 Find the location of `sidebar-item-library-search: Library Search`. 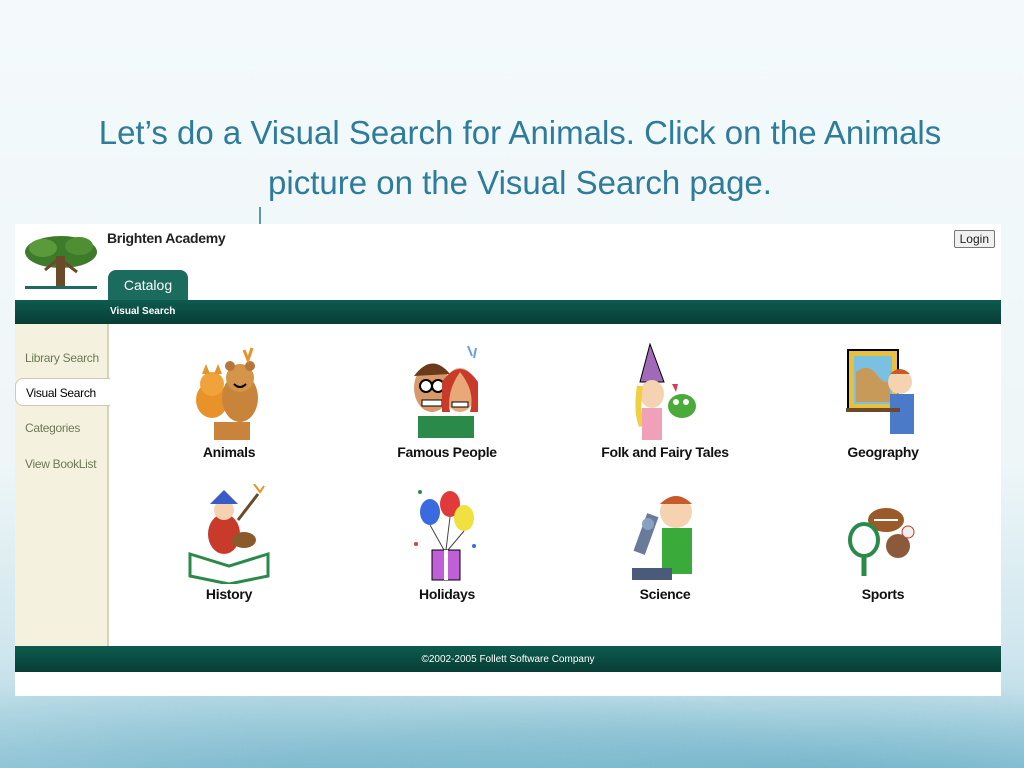

sidebar-item-library-search: Library Search is located at coordinates (61, 358).